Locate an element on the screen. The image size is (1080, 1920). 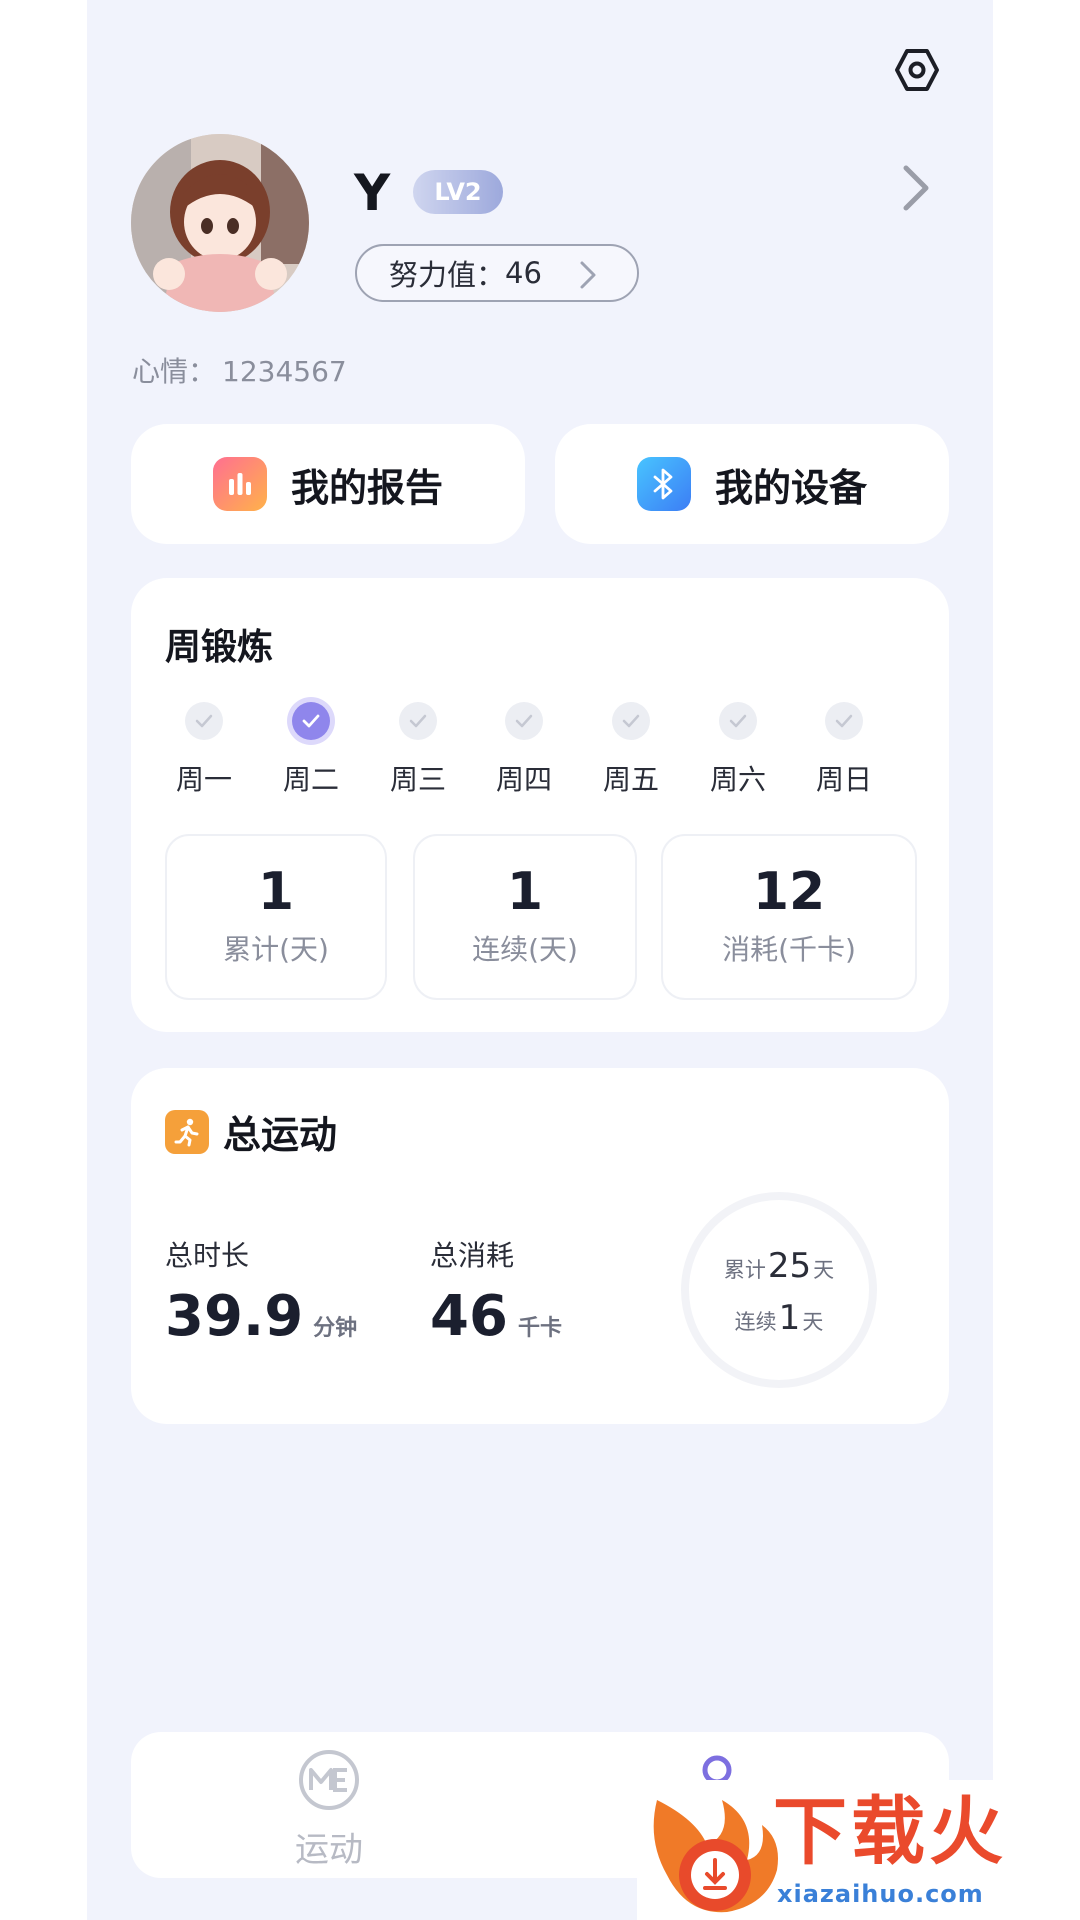
day-label: 周三 is located at coordinates (417, 779).